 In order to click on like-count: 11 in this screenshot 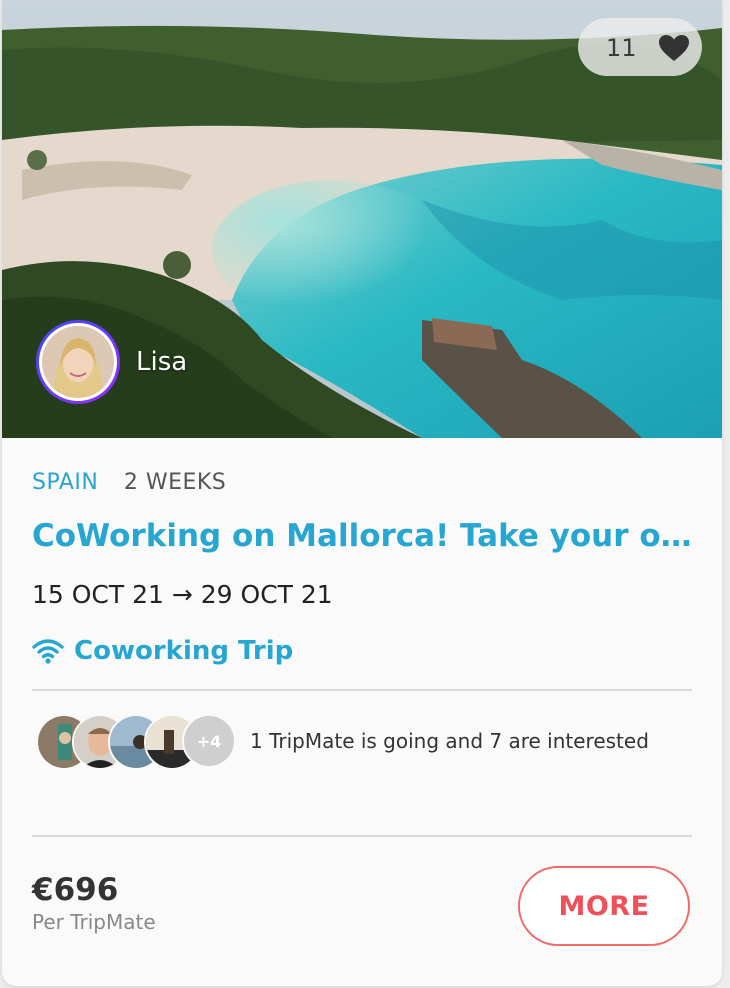, I will do `click(621, 48)`.